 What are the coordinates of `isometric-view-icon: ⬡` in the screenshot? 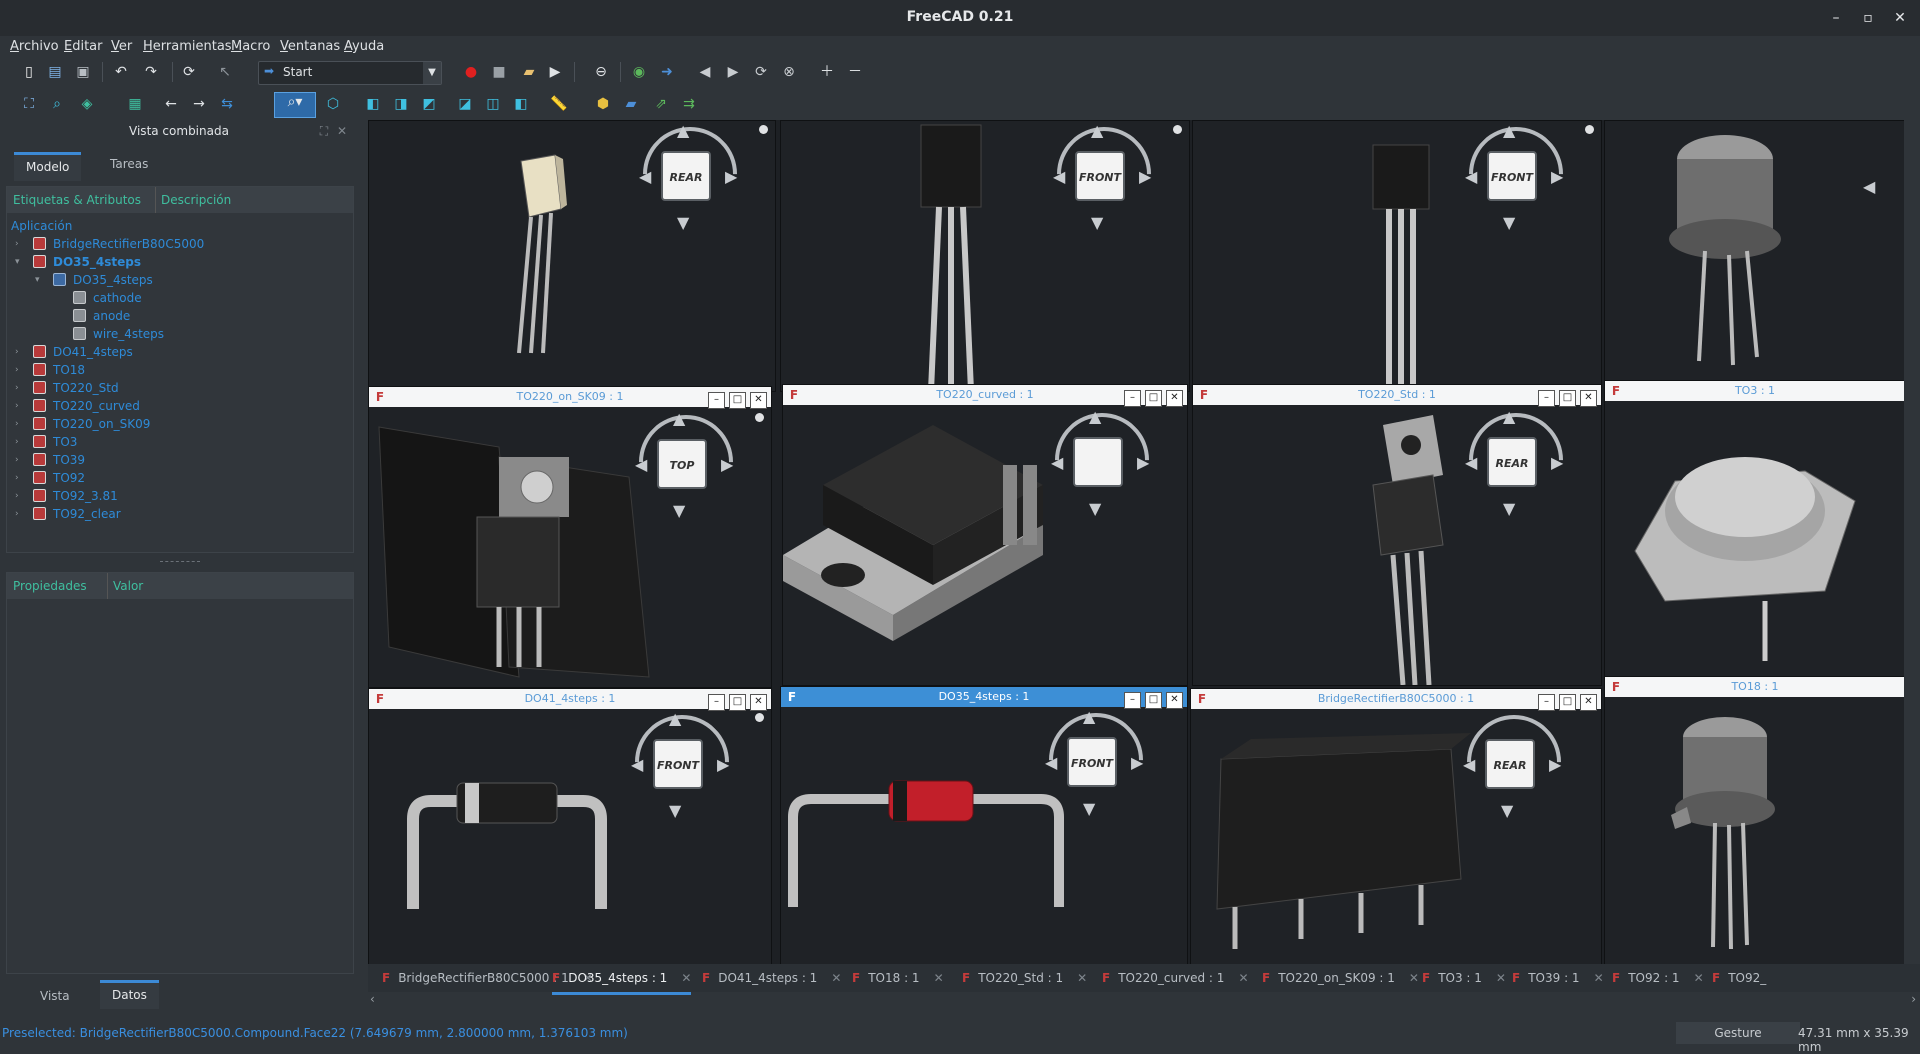 It's located at (333, 104).